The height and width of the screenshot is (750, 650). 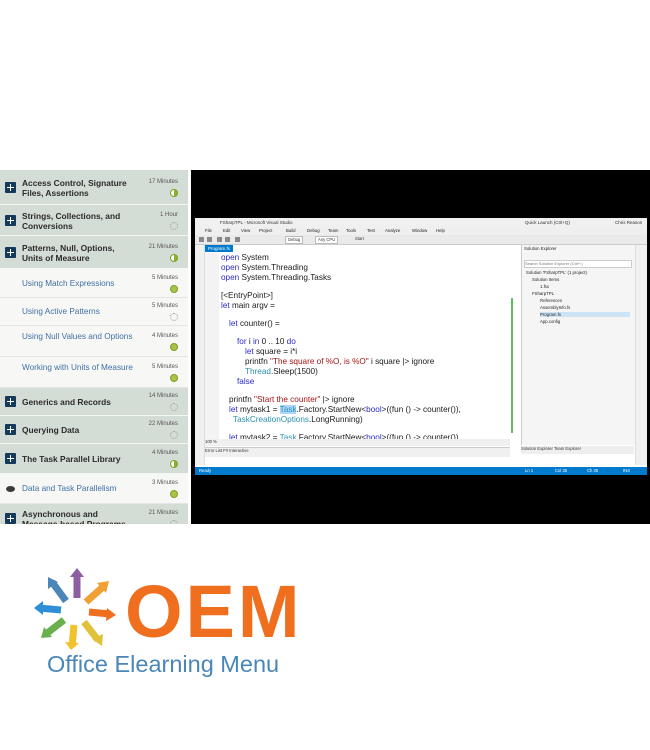 I want to click on current-lesson-icon, so click(x=10, y=489).